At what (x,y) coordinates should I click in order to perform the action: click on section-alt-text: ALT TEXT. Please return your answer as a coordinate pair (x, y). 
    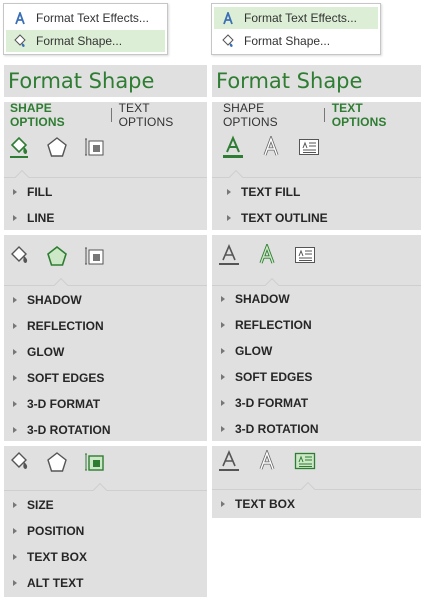
    Looking at the image, I should click on (43, 583).